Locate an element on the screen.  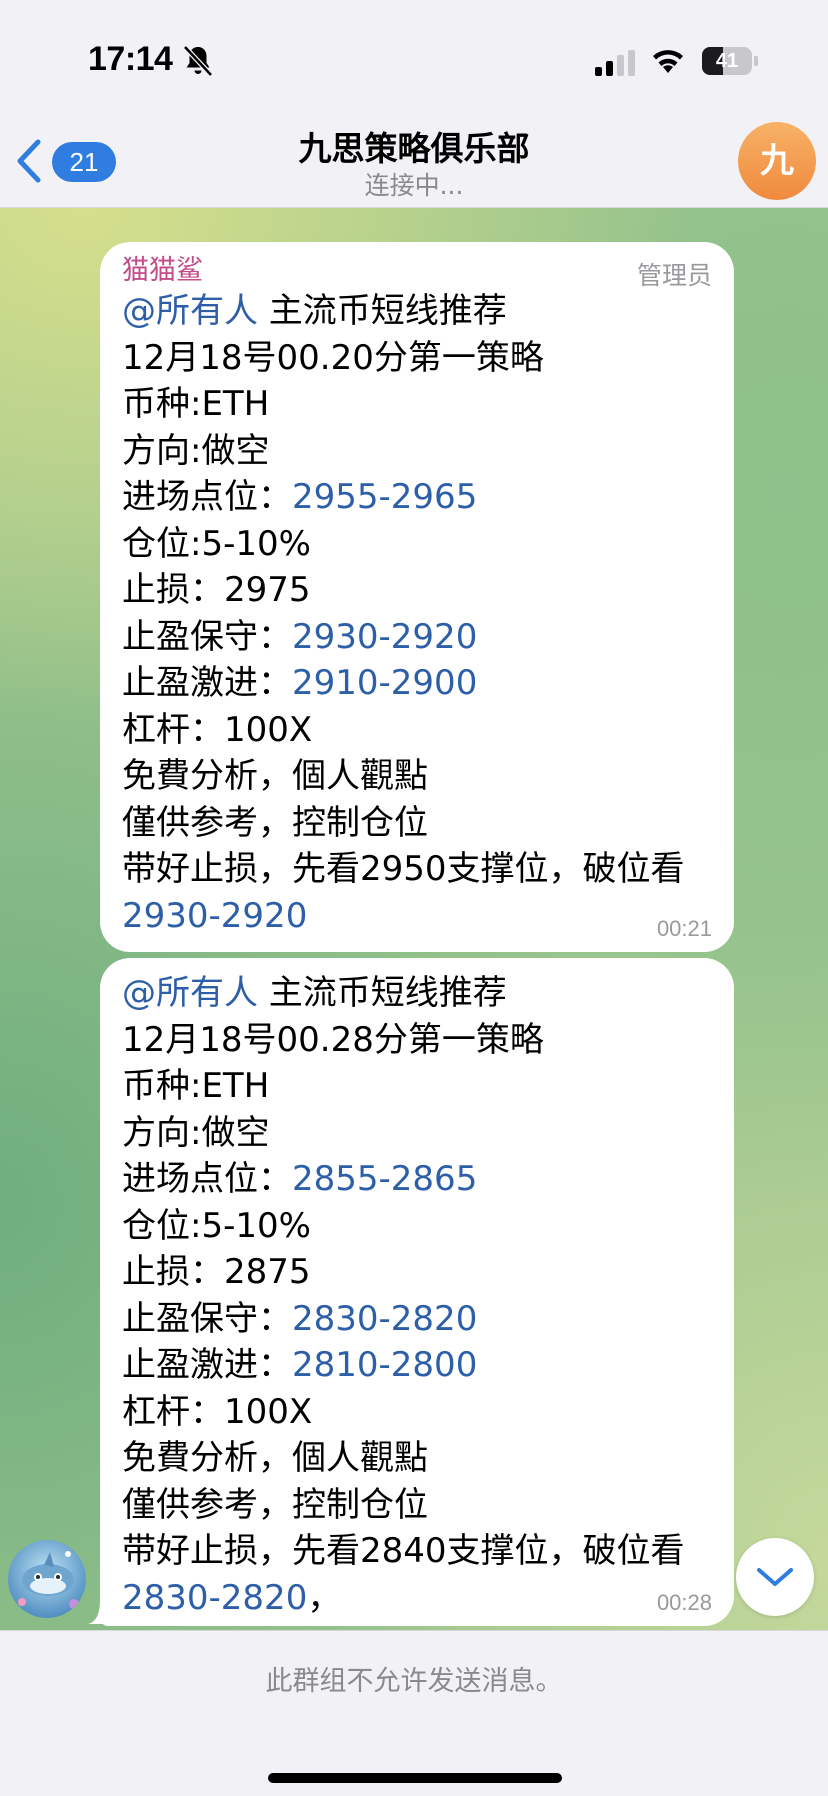
line-suffix: ， is located at coordinates (324, 1597).